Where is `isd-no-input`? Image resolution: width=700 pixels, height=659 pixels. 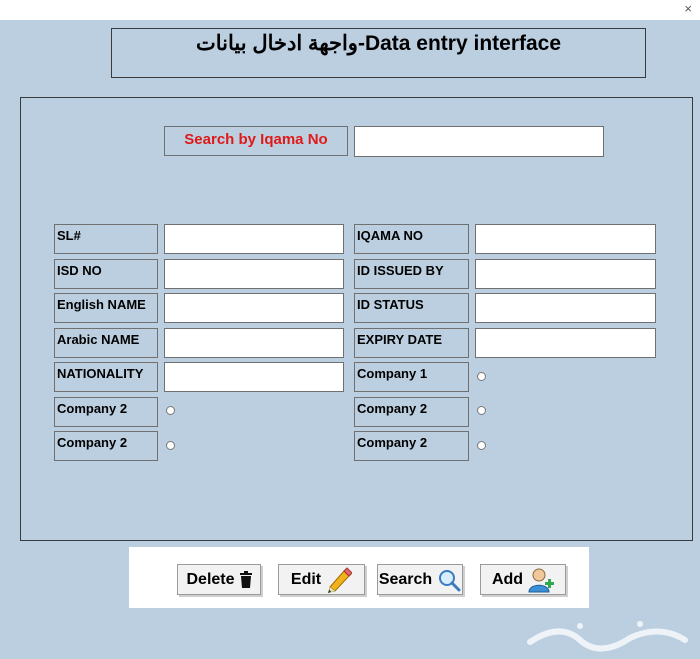
isd-no-input is located at coordinates (254, 274).